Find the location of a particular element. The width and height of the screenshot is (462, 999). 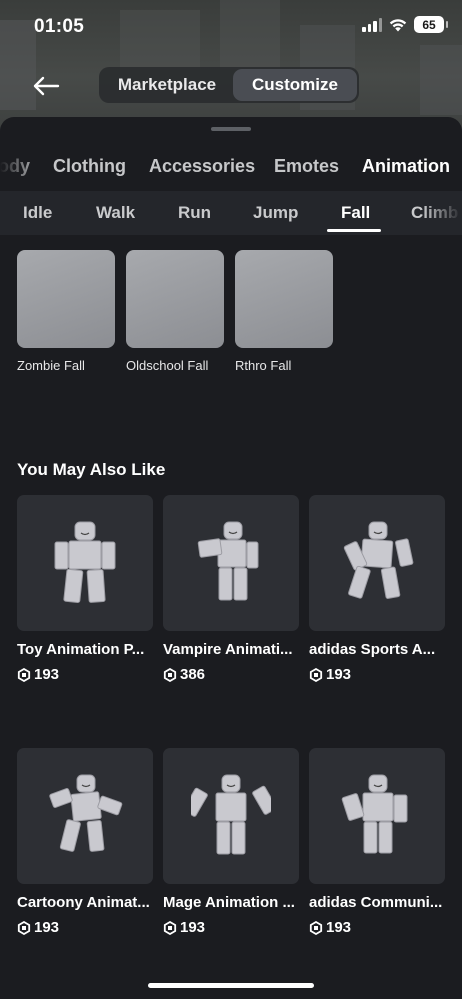

recommended-item-card: adidas Communi... 193 is located at coordinates (377, 842).